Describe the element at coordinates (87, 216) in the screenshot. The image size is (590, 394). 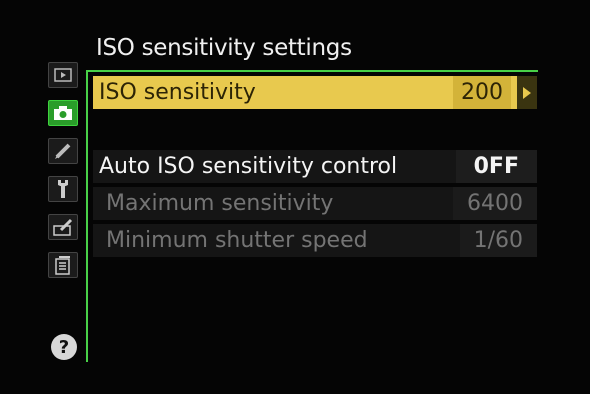
I see `menu-frame-left` at that location.